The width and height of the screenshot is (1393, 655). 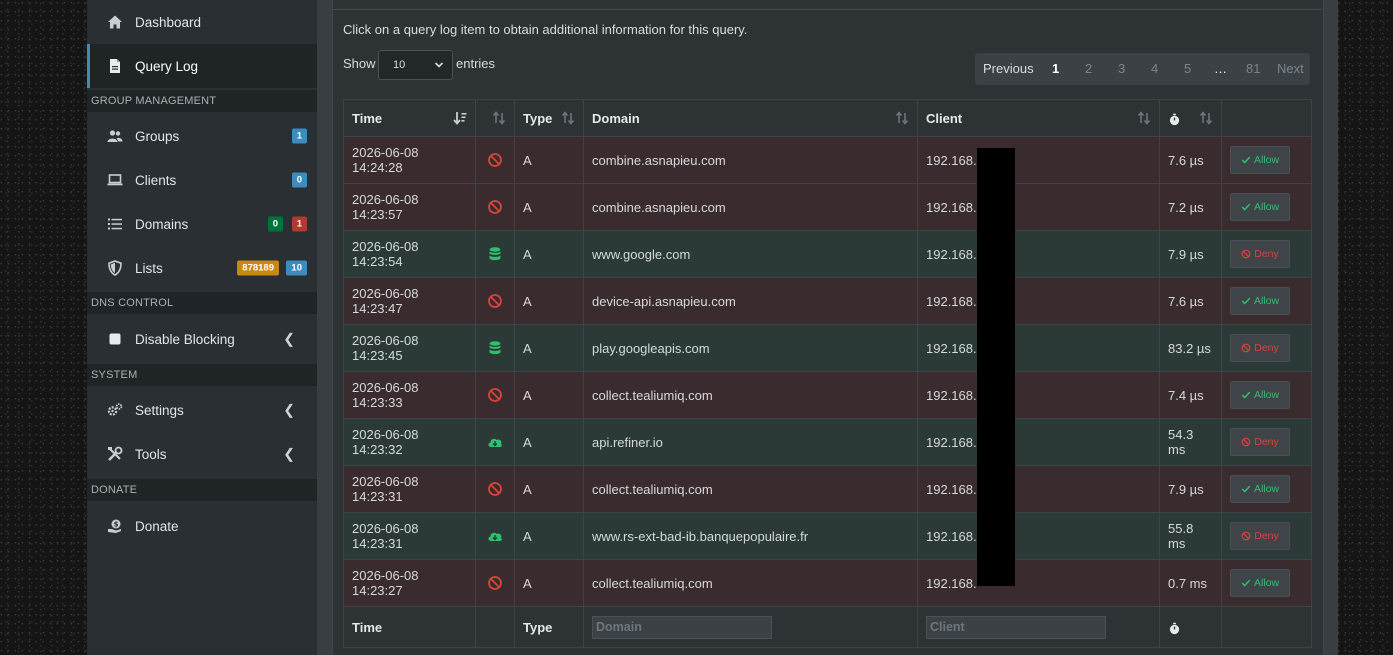 I want to click on stopwatch-icon, so click(x=1174, y=119).